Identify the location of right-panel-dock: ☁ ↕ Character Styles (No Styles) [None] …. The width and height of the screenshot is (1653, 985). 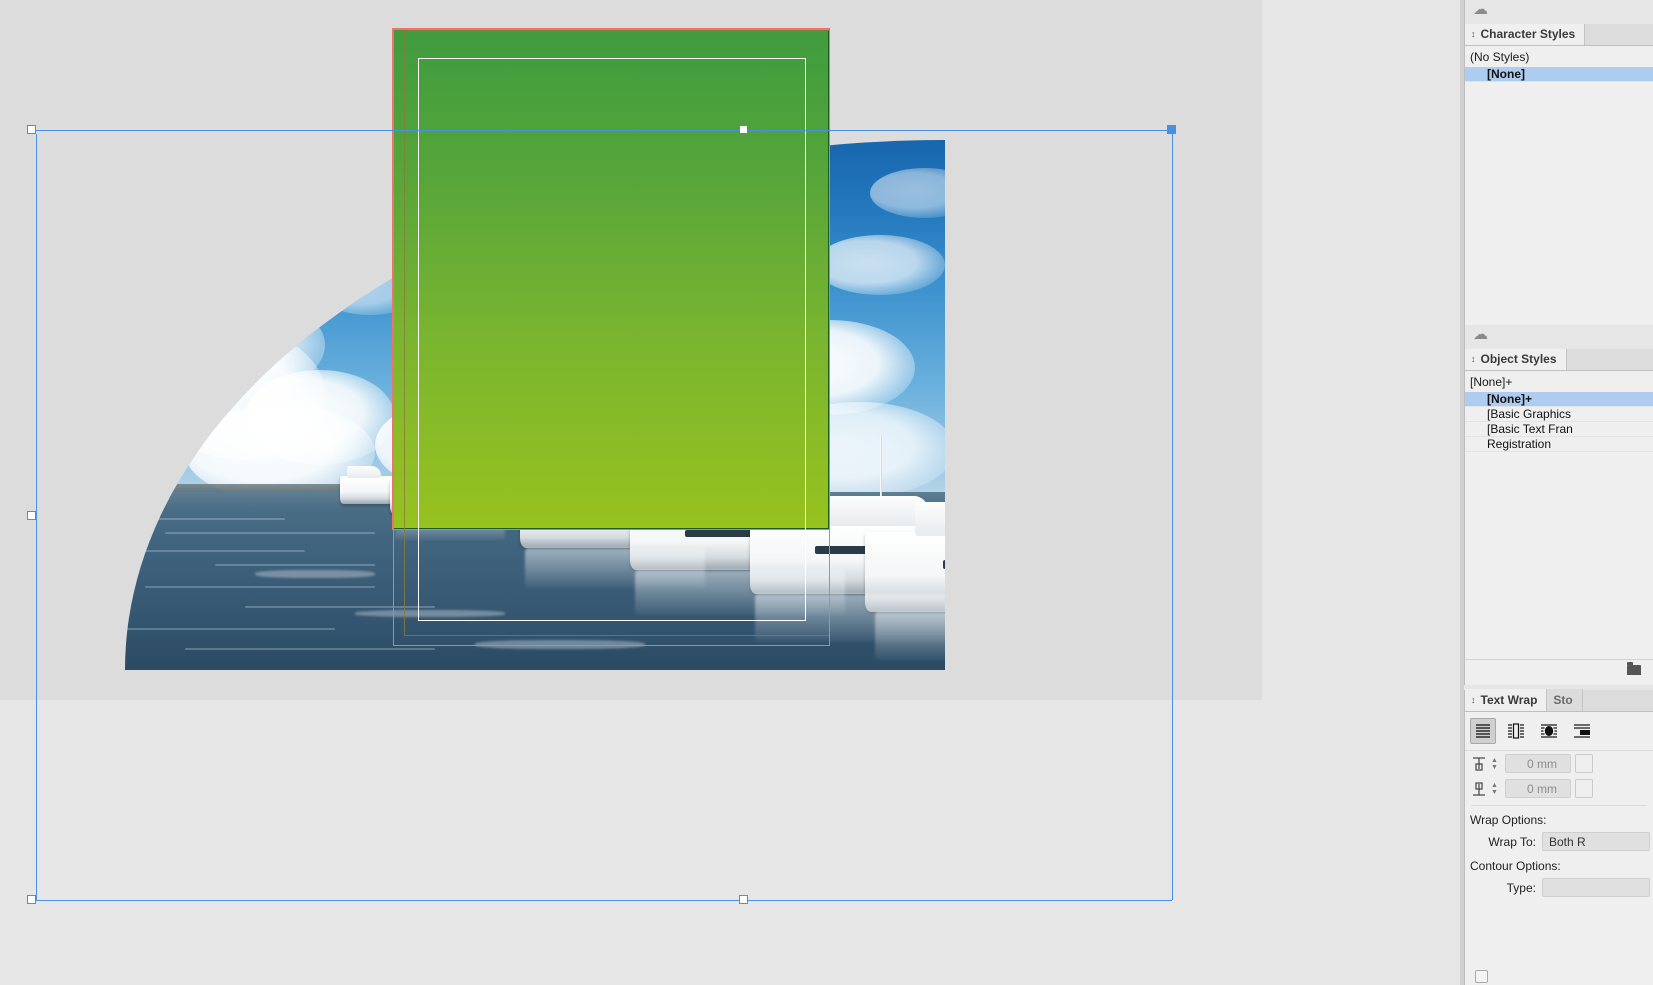
(1556, 492).